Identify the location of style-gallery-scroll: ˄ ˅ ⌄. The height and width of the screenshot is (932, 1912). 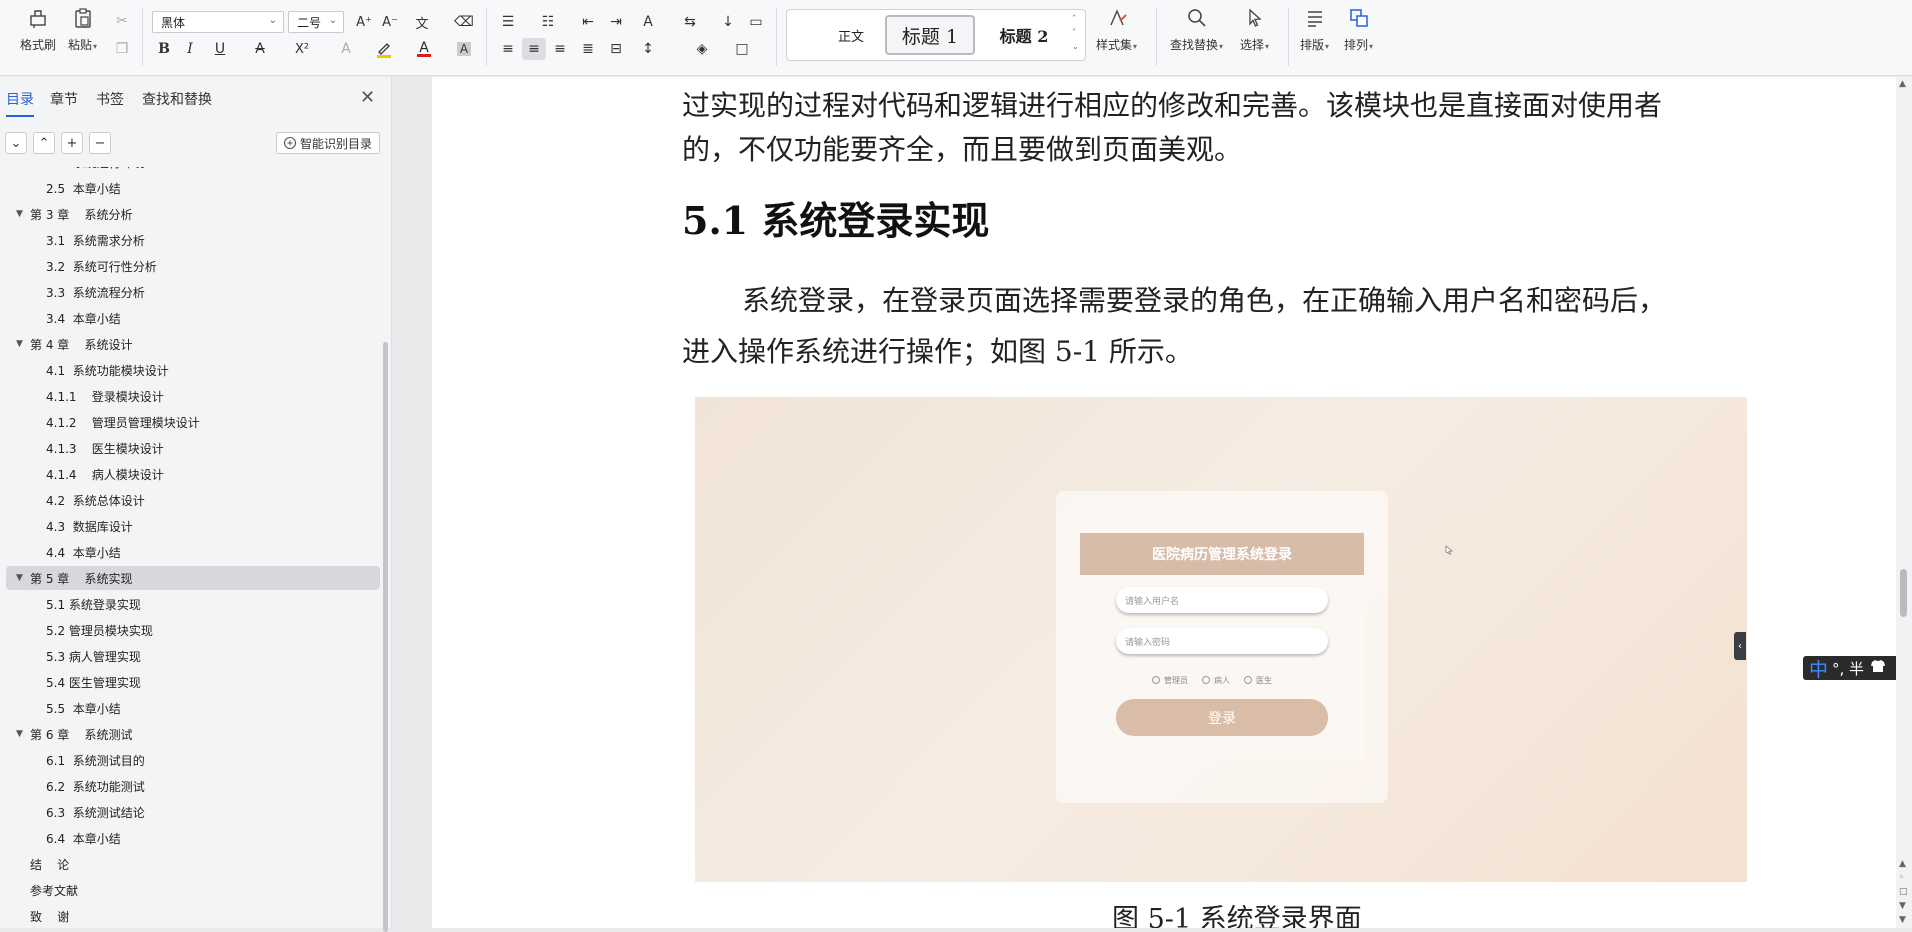
(1075, 33).